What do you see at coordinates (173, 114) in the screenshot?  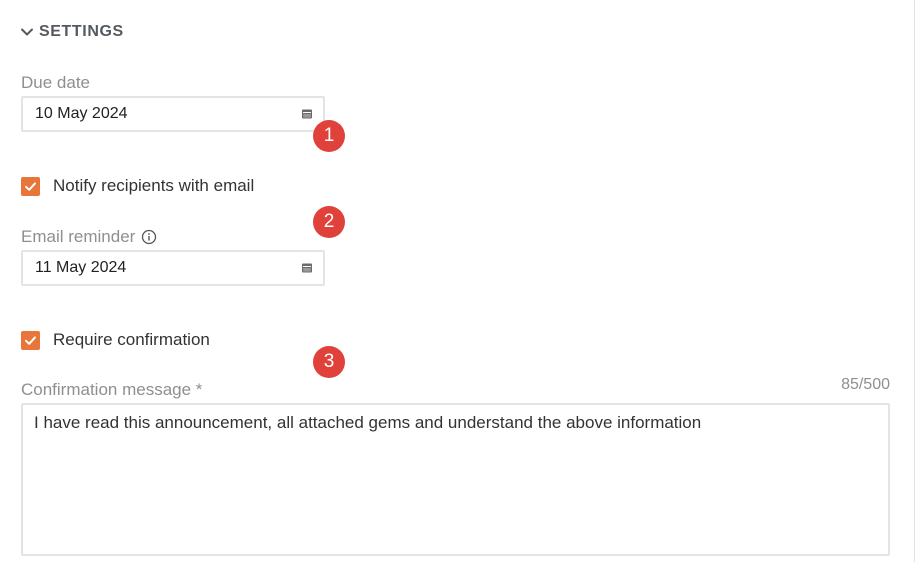 I see `due-date-input: 10 May 2024` at bounding box center [173, 114].